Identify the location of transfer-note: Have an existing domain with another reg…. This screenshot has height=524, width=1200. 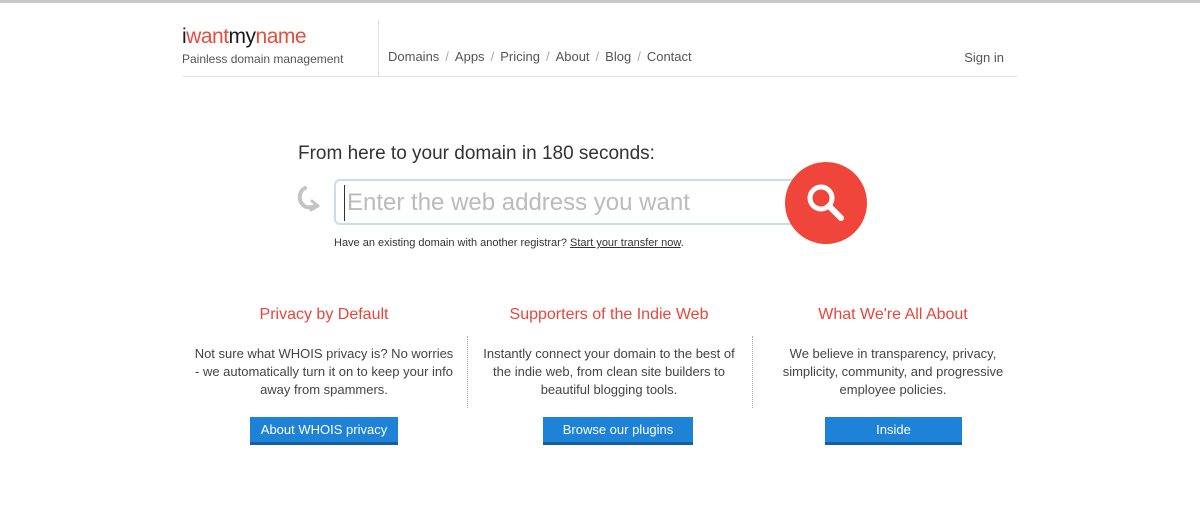
(509, 243).